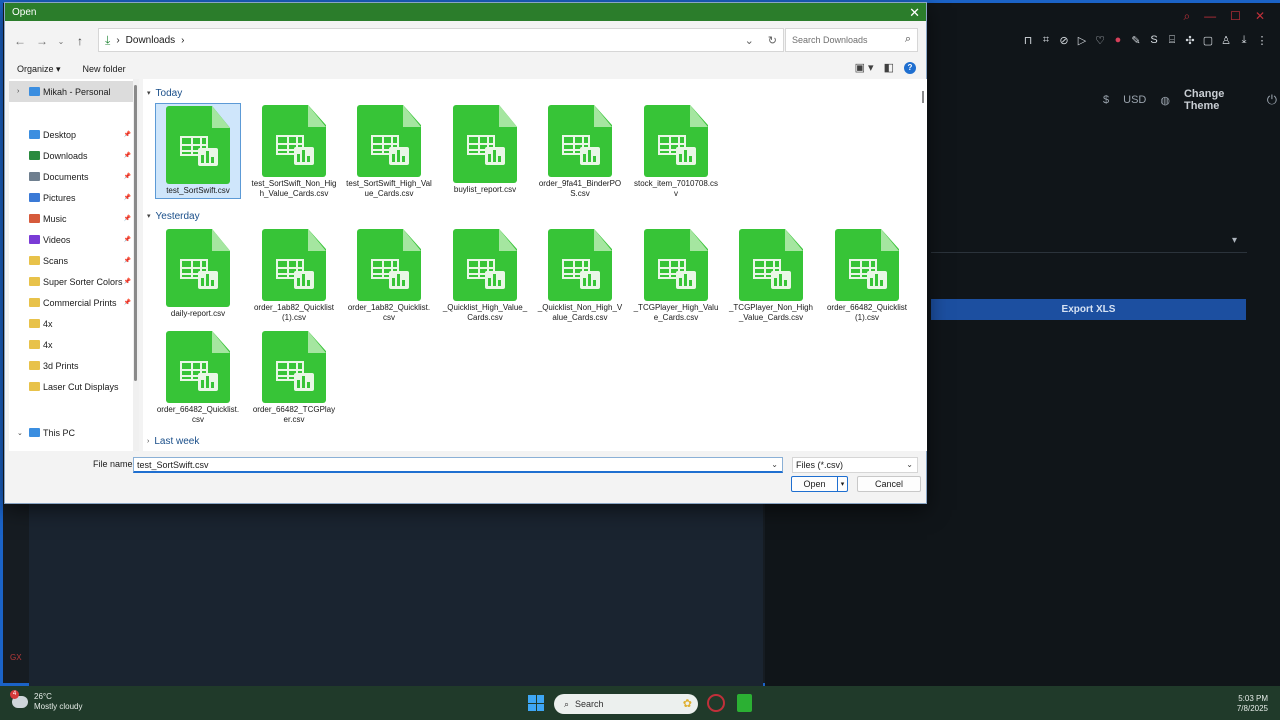  I want to click on change-theme-button: Change Theme, so click(1209, 100).